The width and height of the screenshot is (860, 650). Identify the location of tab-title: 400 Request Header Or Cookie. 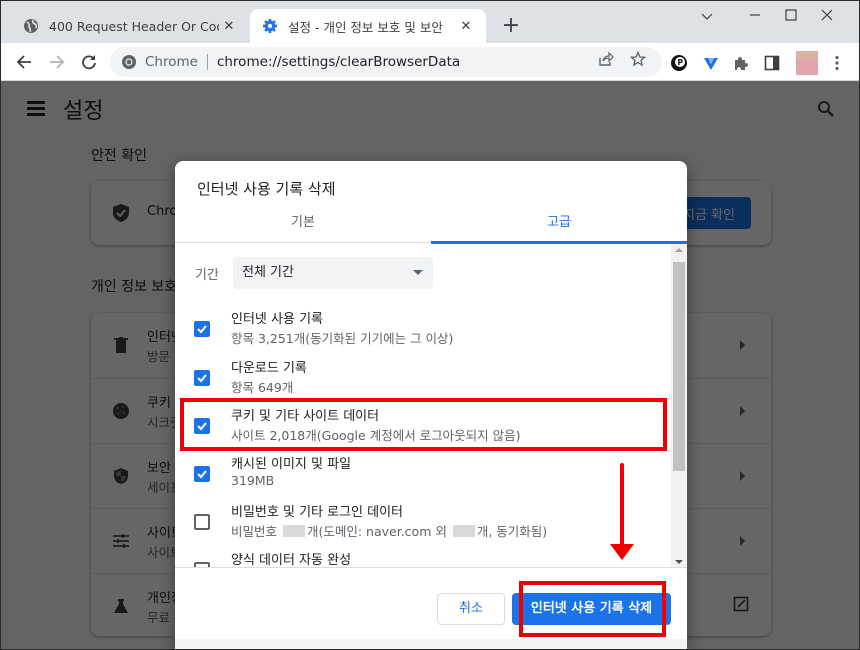
(134, 26).